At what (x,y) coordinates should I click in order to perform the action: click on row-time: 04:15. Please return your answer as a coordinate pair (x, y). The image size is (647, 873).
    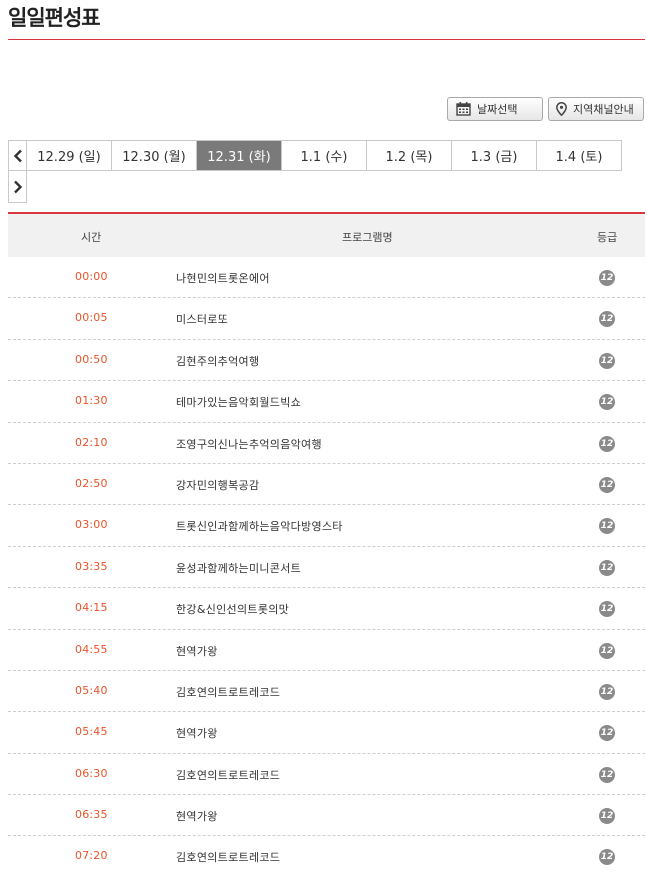
    Looking at the image, I should click on (91, 608).